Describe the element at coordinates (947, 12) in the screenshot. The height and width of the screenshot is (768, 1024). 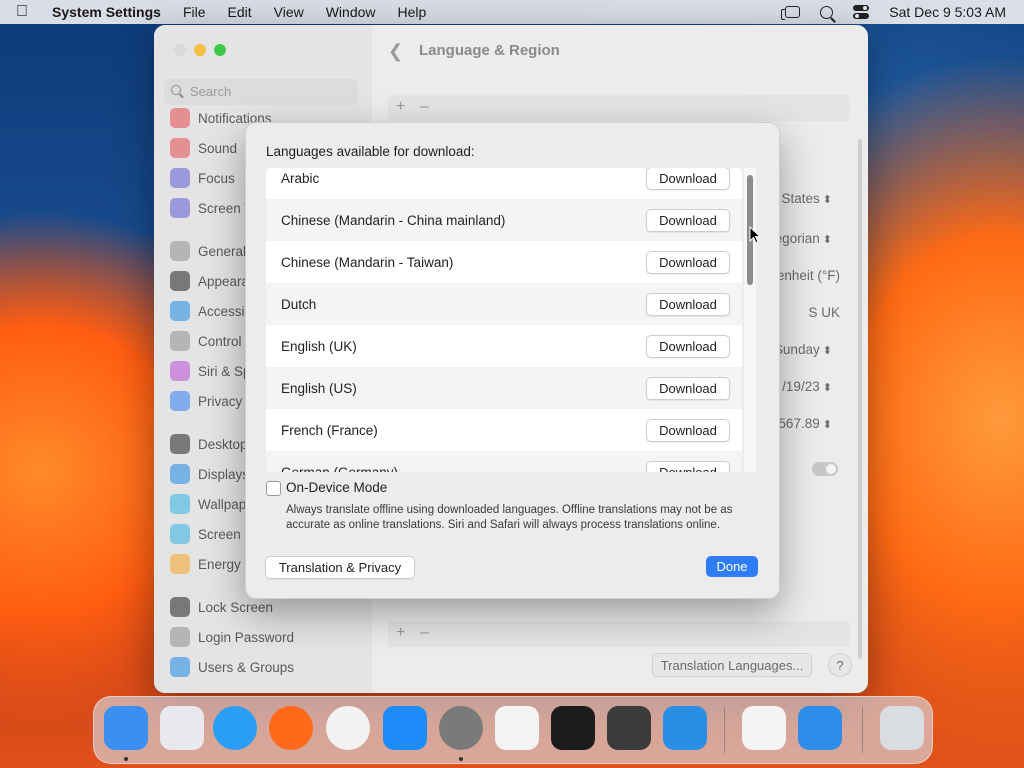
I see `menu-clock: Sat Dec 9 5:03 AM` at that location.